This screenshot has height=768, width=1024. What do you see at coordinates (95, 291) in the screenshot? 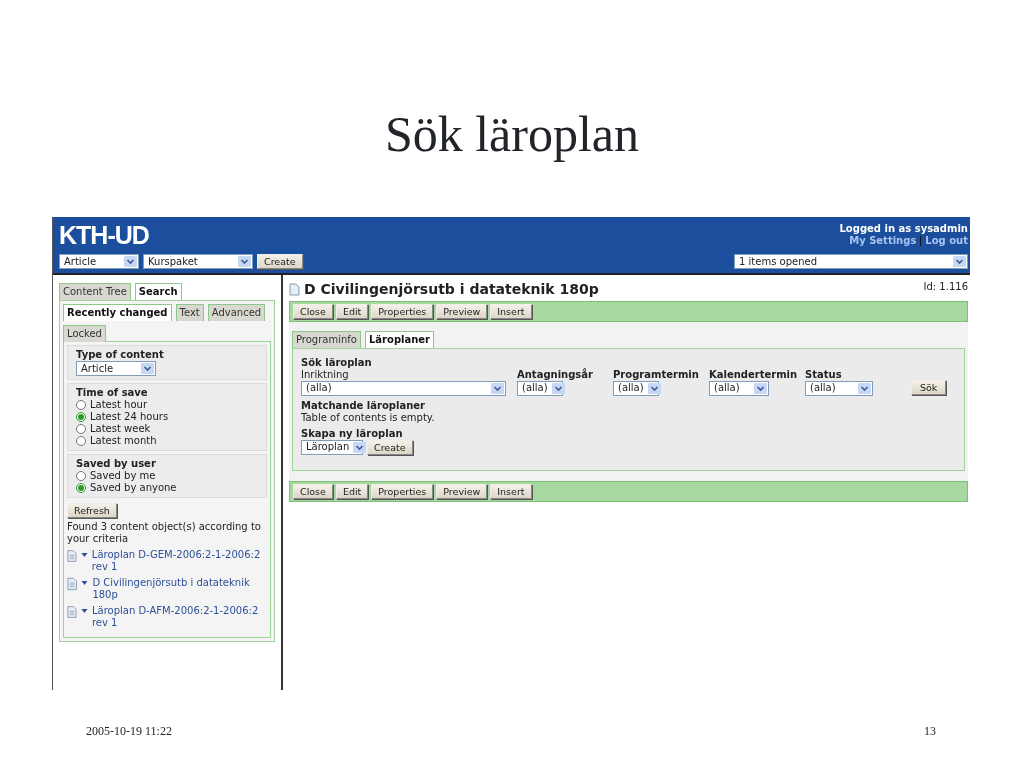
I see `tab: Content Tree` at bounding box center [95, 291].